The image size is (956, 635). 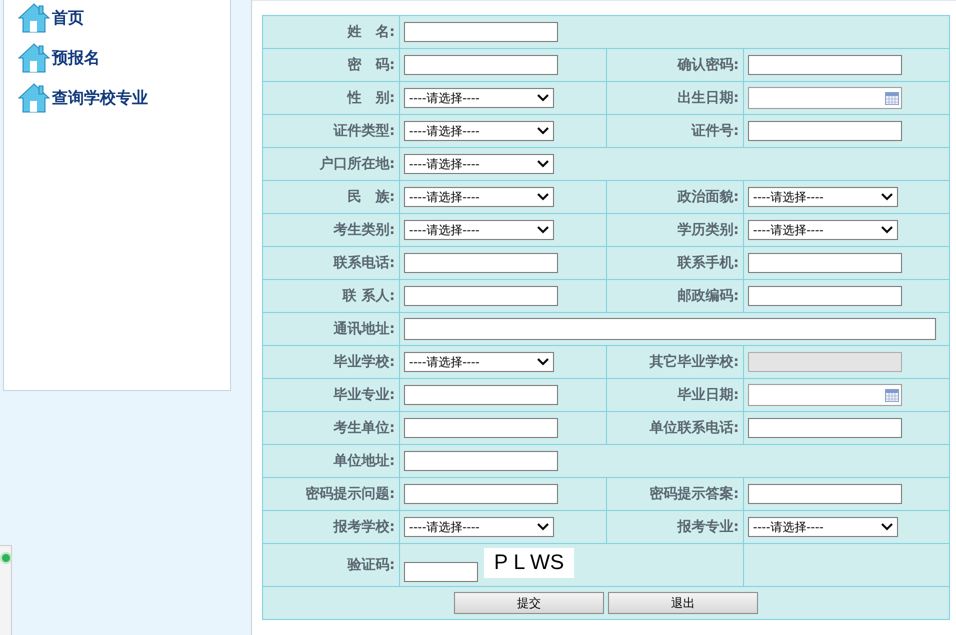 What do you see at coordinates (364, 230) in the screenshot?
I see `field-label: 考生类别:` at bounding box center [364, 230].